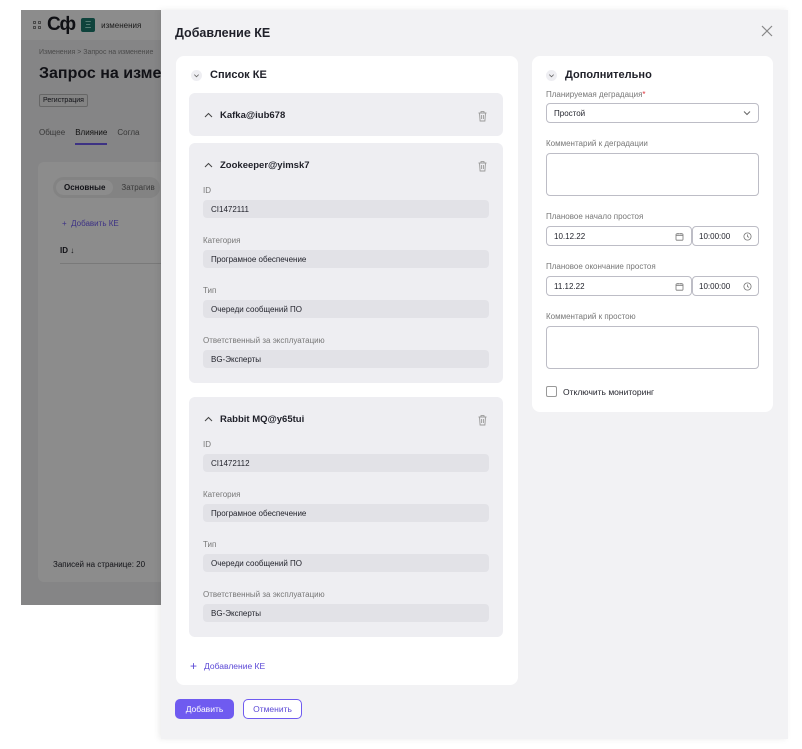 The height and width of the screenshot is (749, 802). What do you see at coordinates (608, 392) in the screenshot?
I see `disable-monitoring-label: Отключить мониторинг` at bounding box center [608, 392].